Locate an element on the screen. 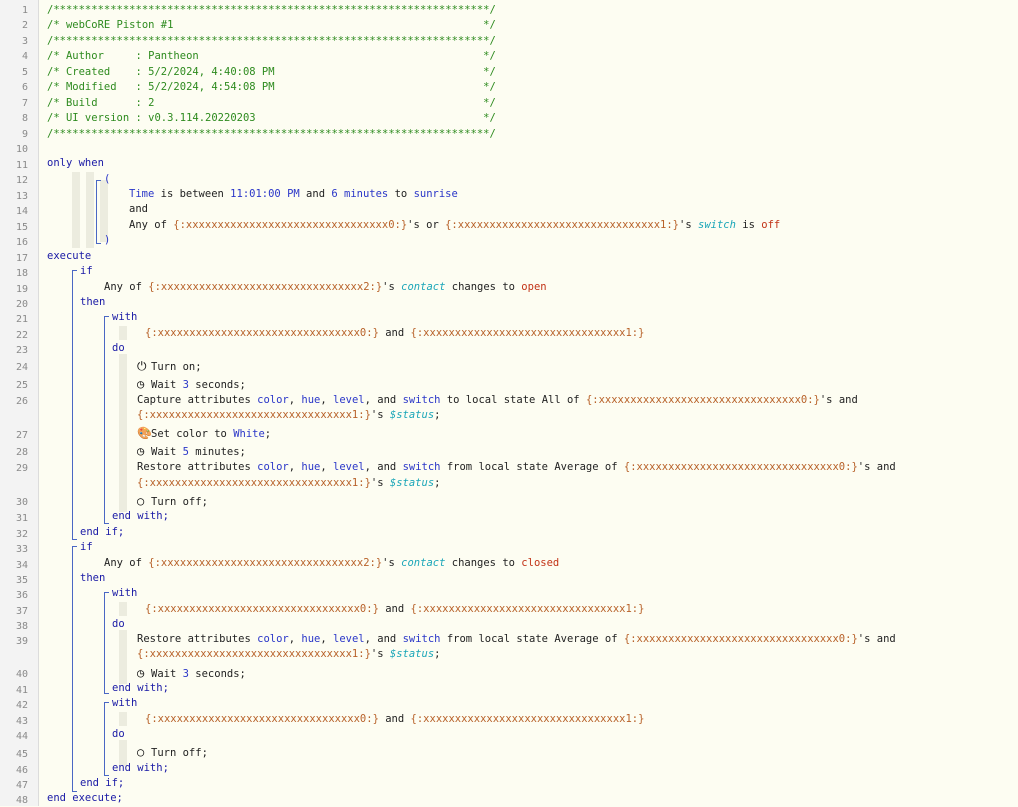 The height and width of the screenshot is (807, 1018). header-comment-line: /* Modified : 5/2/2024, 4:54:08 PM */ is located at coordinates (271, 87).